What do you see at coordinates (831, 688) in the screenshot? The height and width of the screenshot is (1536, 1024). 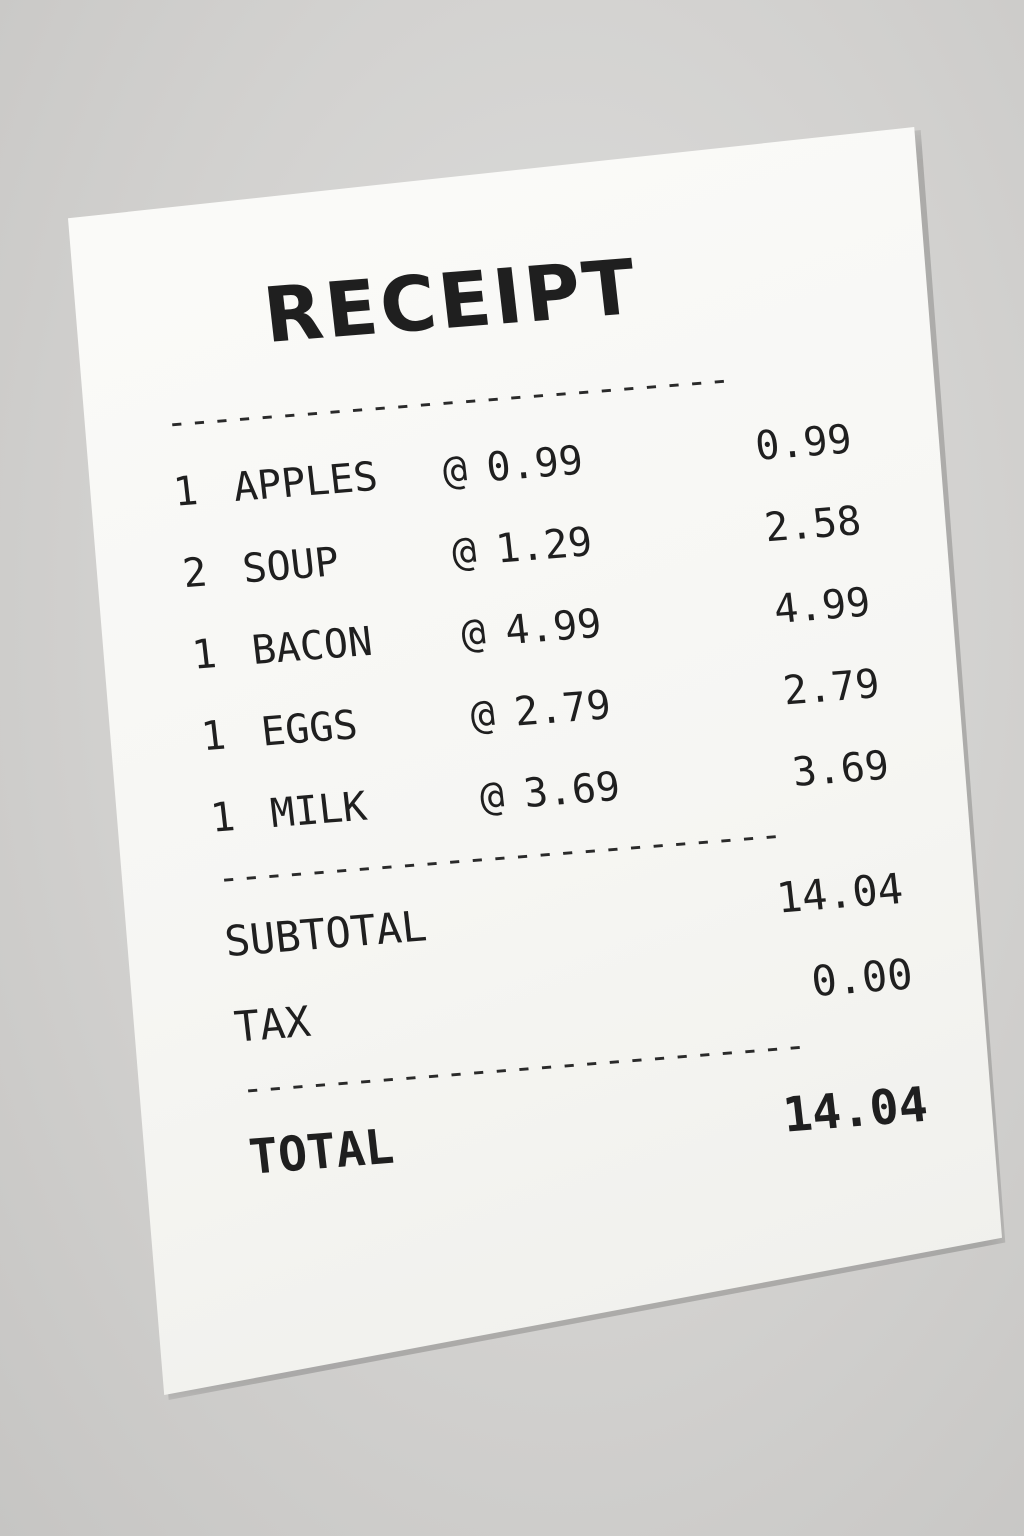 I see `item-amount: 2.79` at bounding box center [831, 688].